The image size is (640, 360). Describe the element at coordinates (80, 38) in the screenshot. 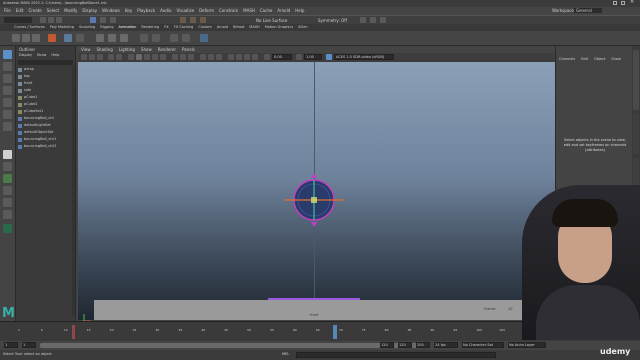

I see `shelf-playblast-icon` at that location.